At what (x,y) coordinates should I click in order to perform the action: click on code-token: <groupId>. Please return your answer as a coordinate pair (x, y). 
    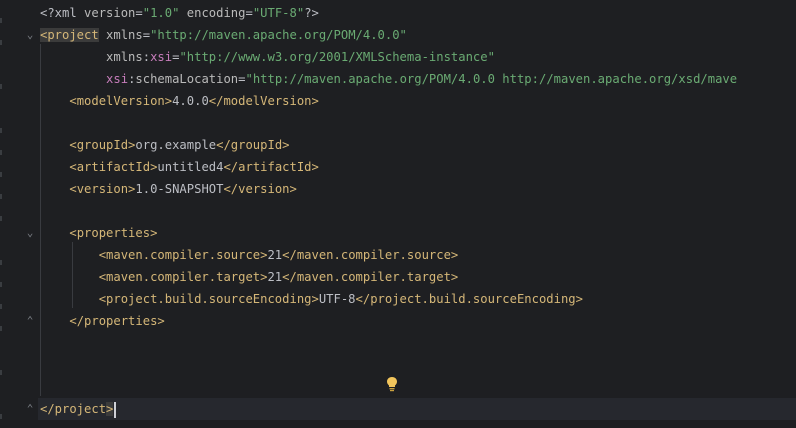
    Looking at the image, I should click on (102, 145).